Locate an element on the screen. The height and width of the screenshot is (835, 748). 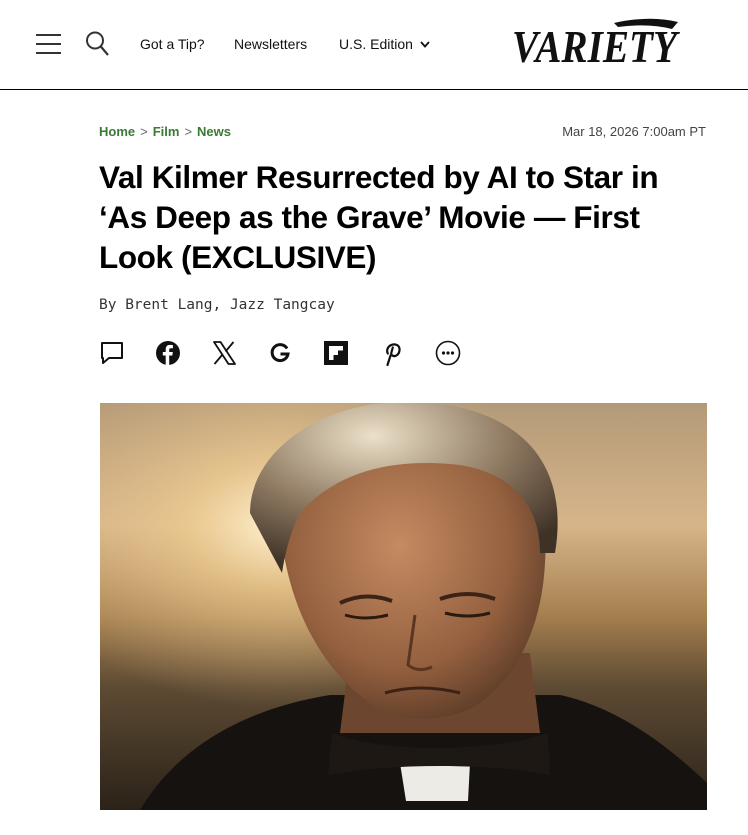
breadcrumb-home: Home is located at coordinates (117, 131).